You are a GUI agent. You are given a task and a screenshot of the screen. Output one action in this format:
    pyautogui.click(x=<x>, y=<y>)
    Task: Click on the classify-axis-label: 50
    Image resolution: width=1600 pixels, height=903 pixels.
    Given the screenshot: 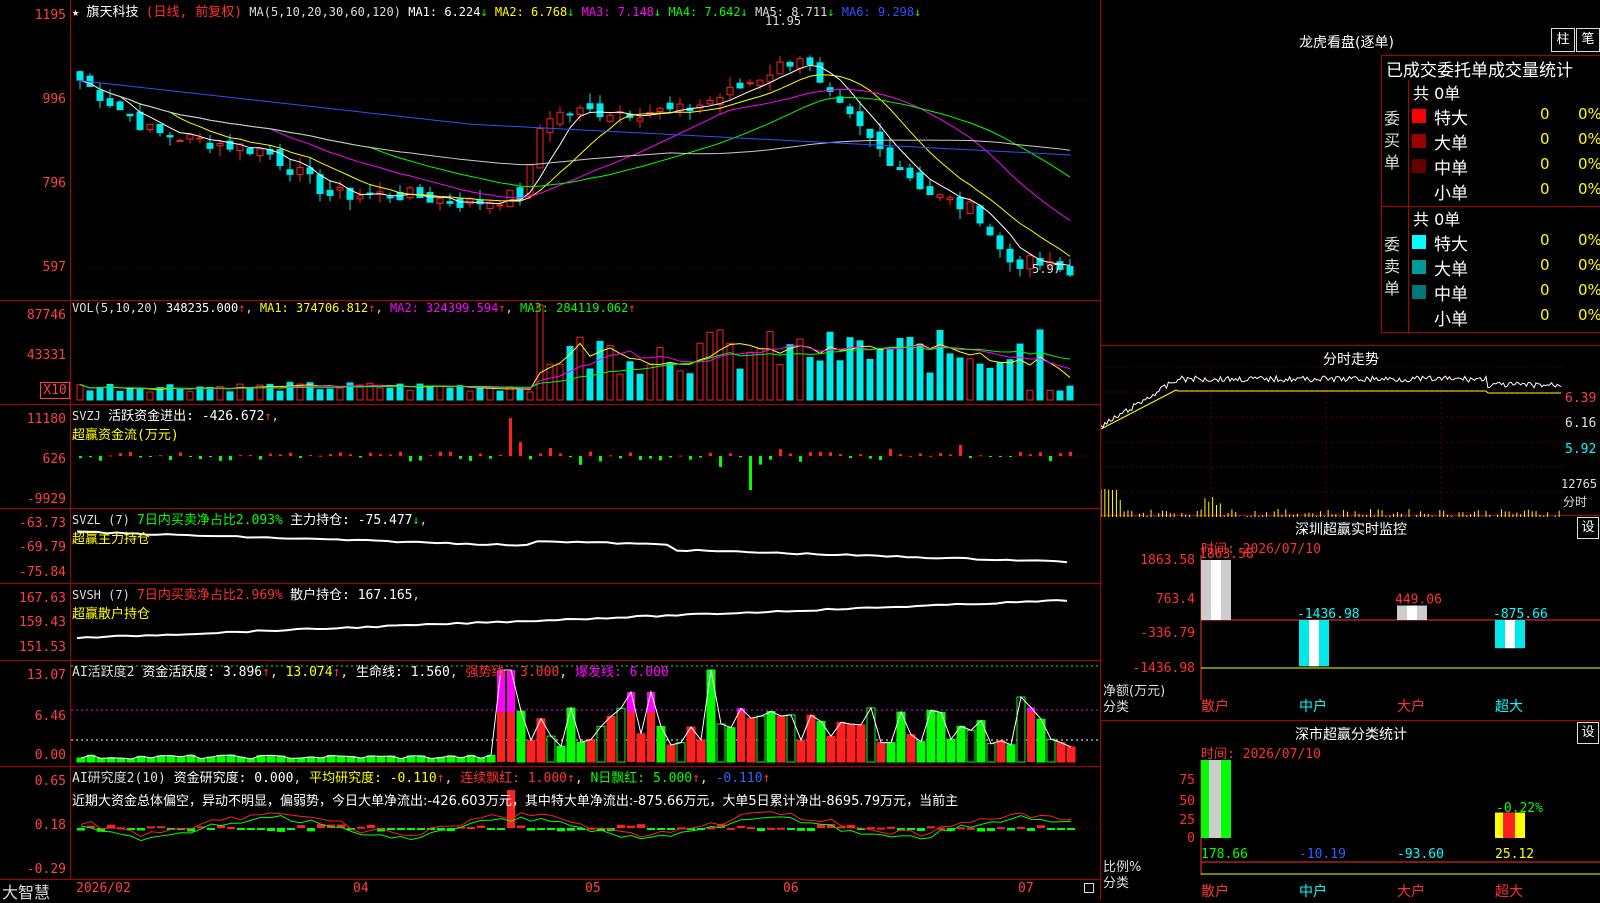 What is the action you would take?
    pyautogui.click(x=1187, y=801)
    